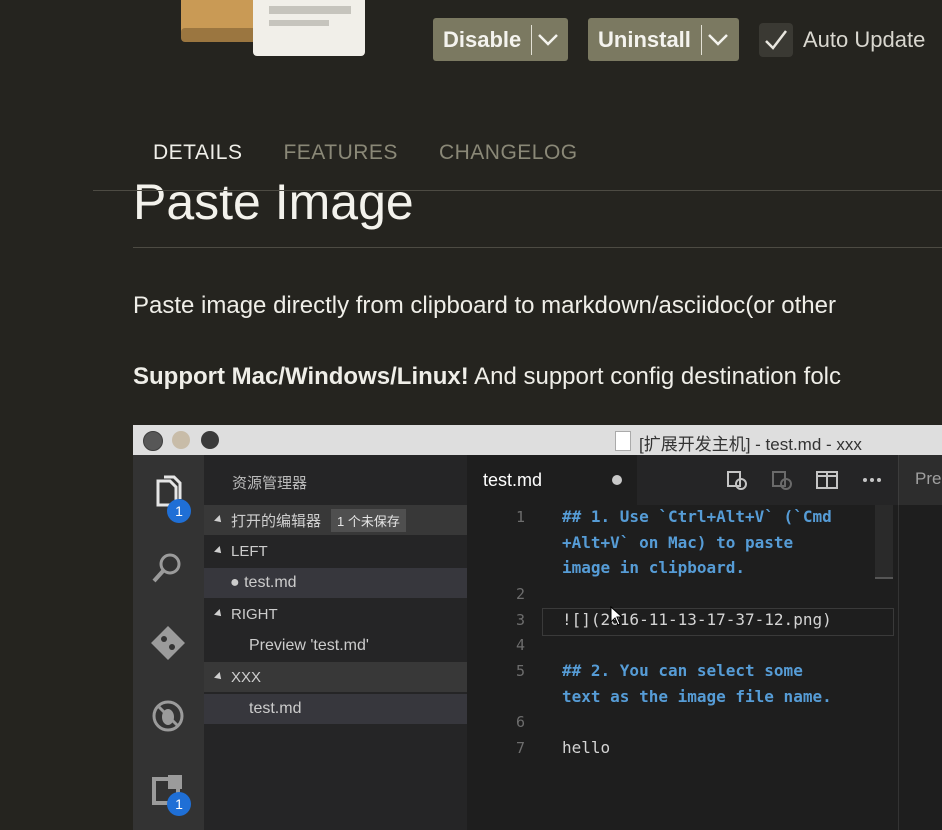 The width and height of the screenshot is (942, 830). What do you see at coordinates (335, 583) in the screenshot?
I see `open-editor-item: ● test.md` at bounding box center [335, 583].